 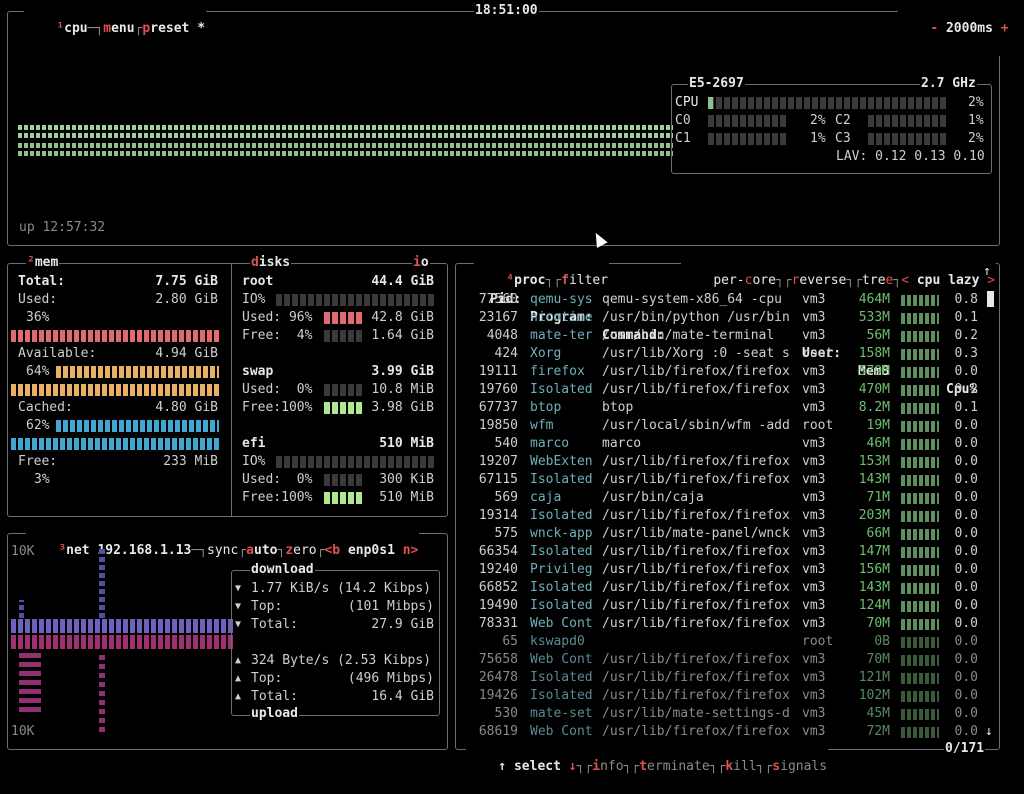 What do you see at coordinates (726, 444) in the screenshot?
I see `table-row: 540 marco marco vm3 46M 0.0` at bounding box center [726, 444].